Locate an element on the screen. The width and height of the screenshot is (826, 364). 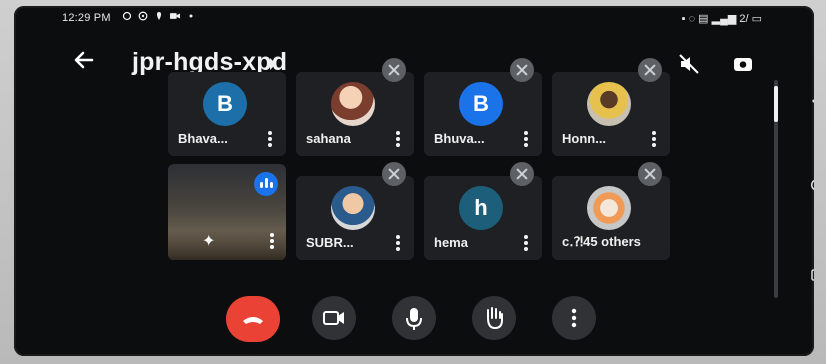
participant-tile: h hema is located at coordinates (483, 211).